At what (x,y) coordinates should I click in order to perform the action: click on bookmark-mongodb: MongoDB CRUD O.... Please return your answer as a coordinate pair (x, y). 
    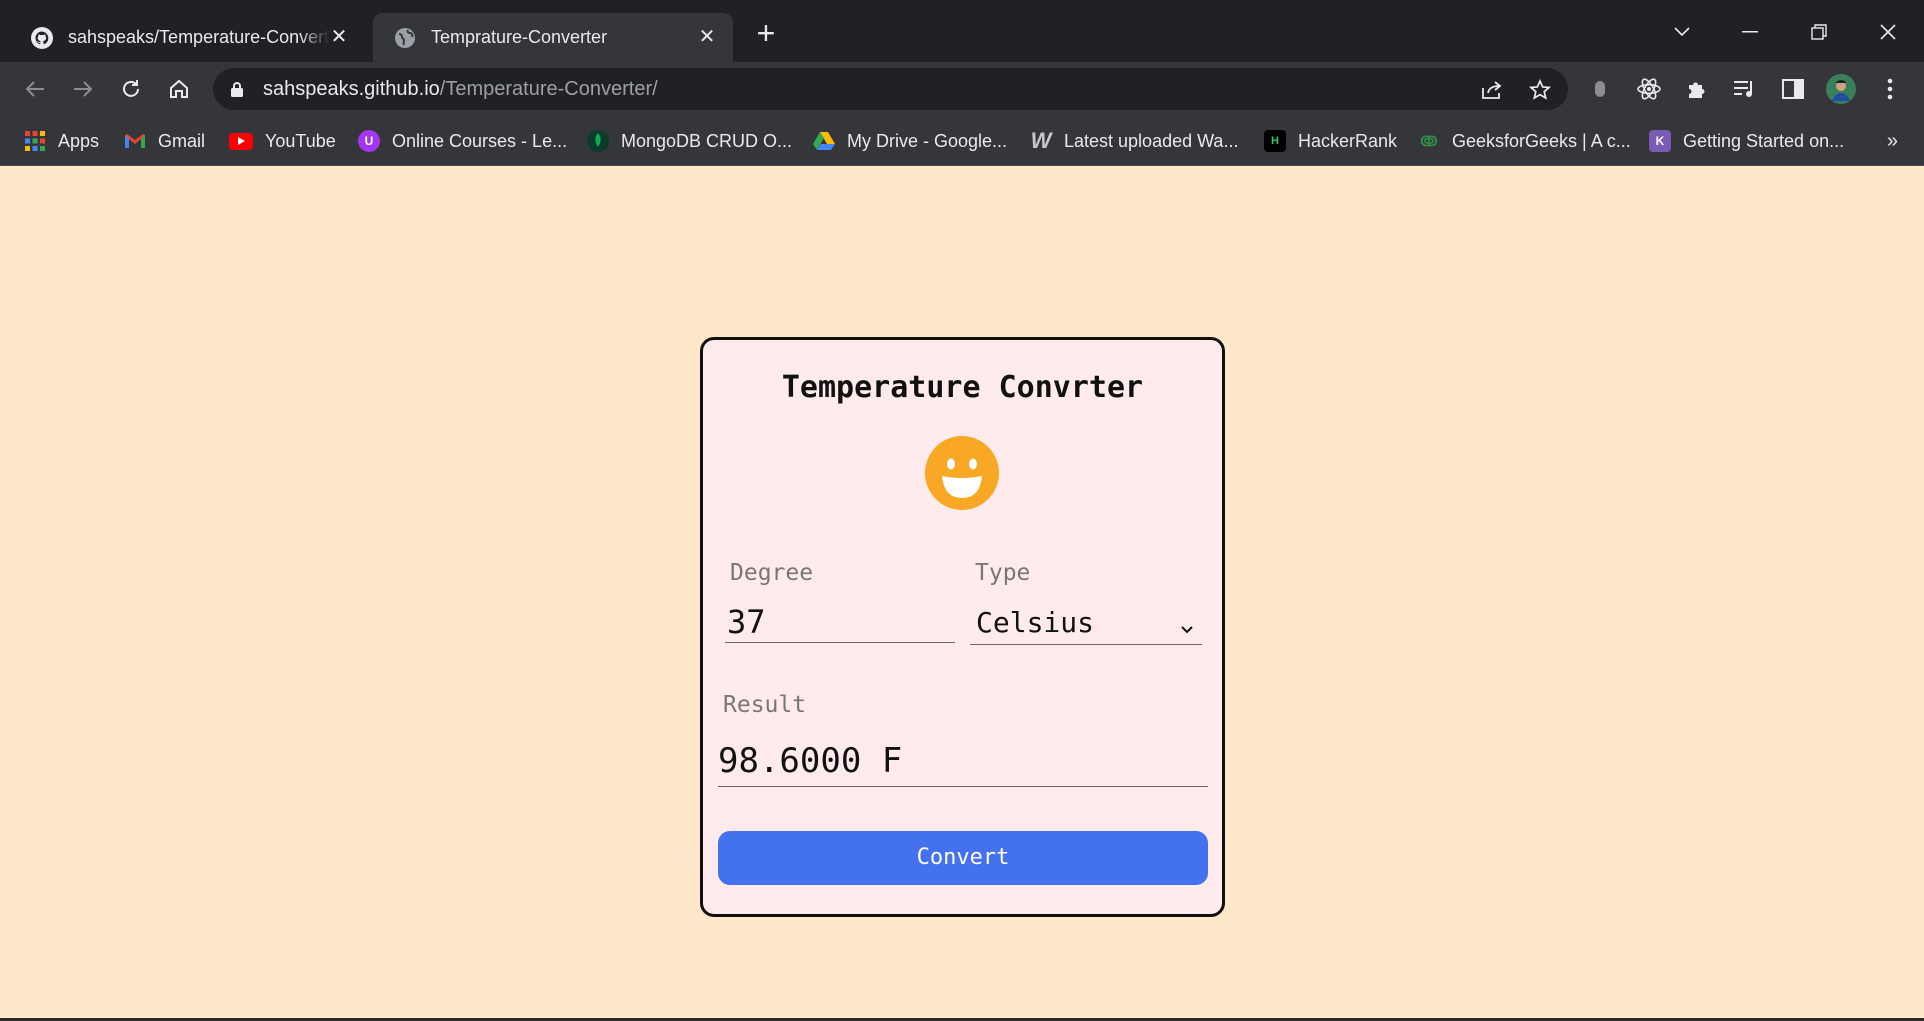
    Looking at the image, I should click on (689, 141).